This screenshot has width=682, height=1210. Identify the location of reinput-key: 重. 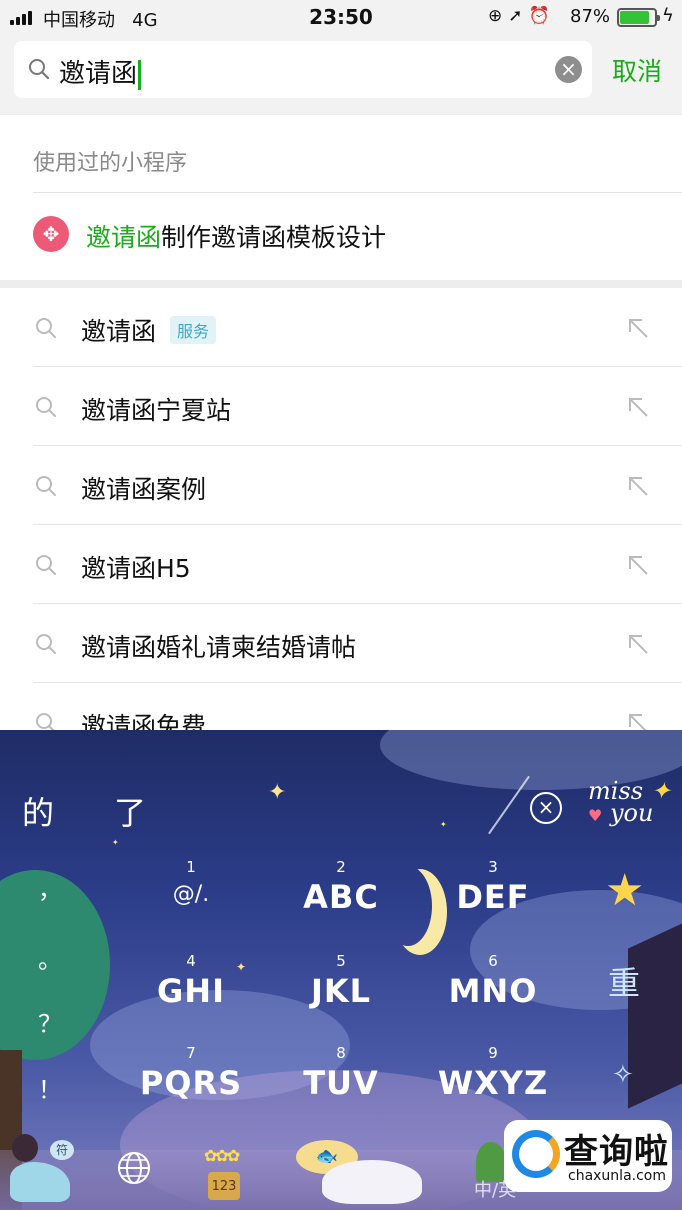
(624, 981).